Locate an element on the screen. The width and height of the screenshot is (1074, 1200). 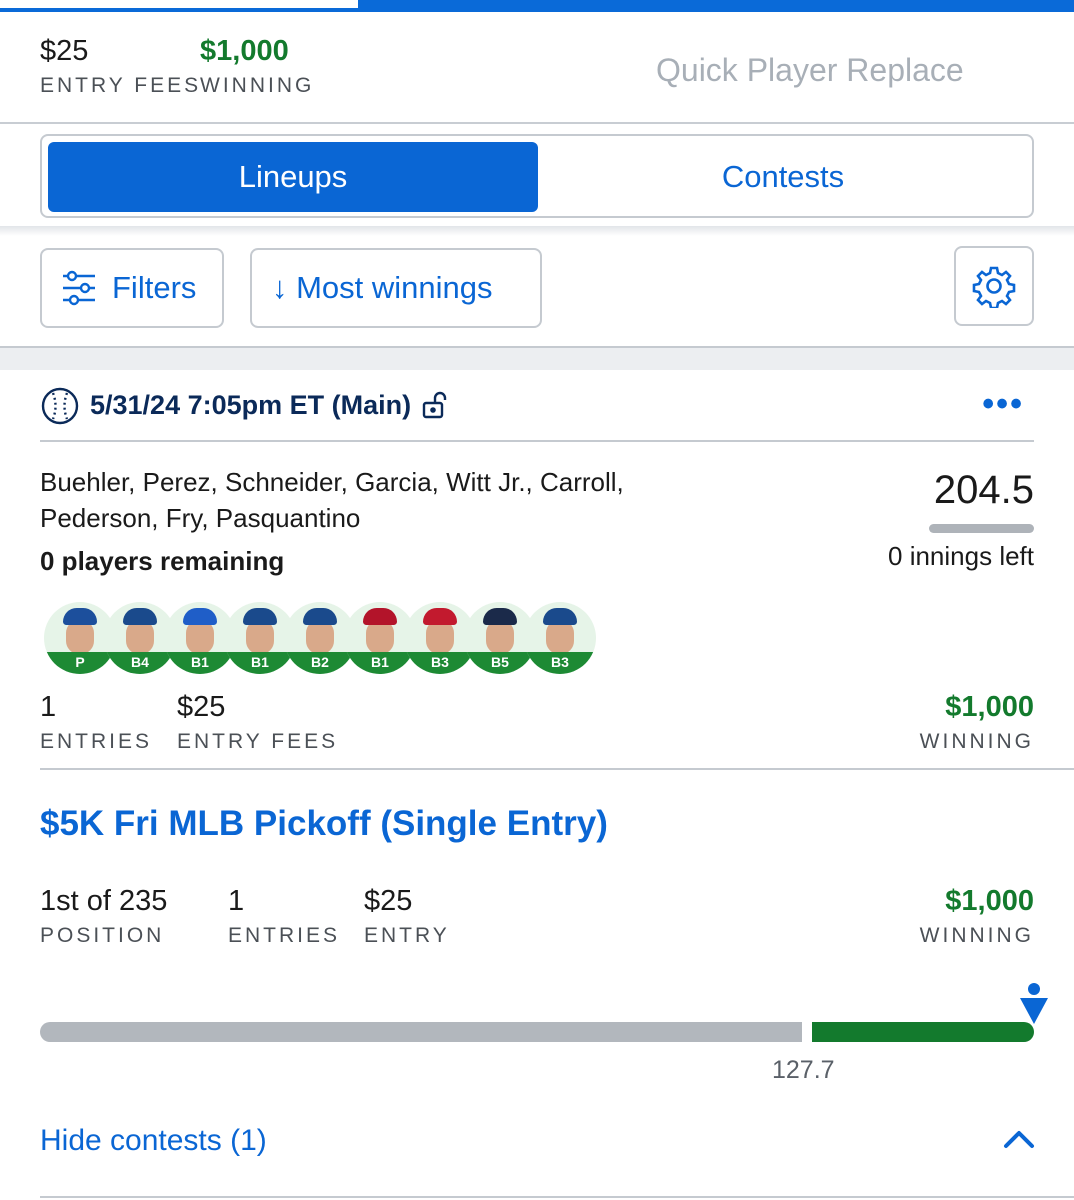
lineup-fees-value: $25 is located at coordinates (201, 707).